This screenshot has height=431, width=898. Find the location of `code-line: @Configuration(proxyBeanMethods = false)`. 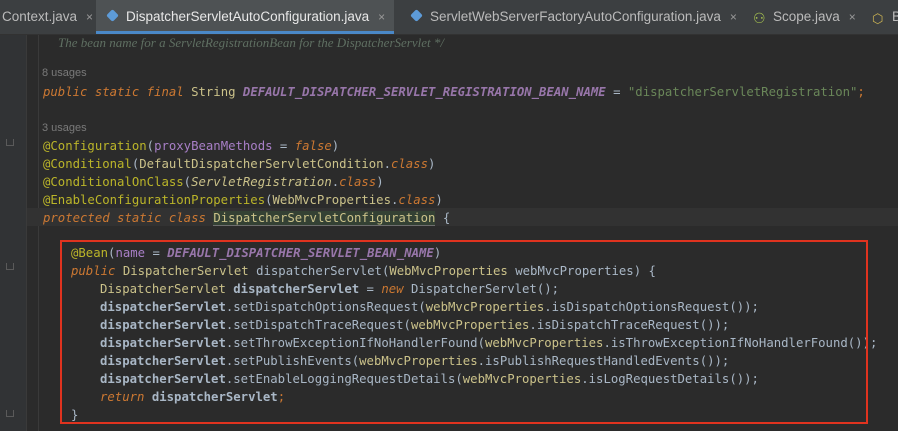

code-line: @Configuration(proxyBeanMethods = false) is located at coordinates (191, 146).